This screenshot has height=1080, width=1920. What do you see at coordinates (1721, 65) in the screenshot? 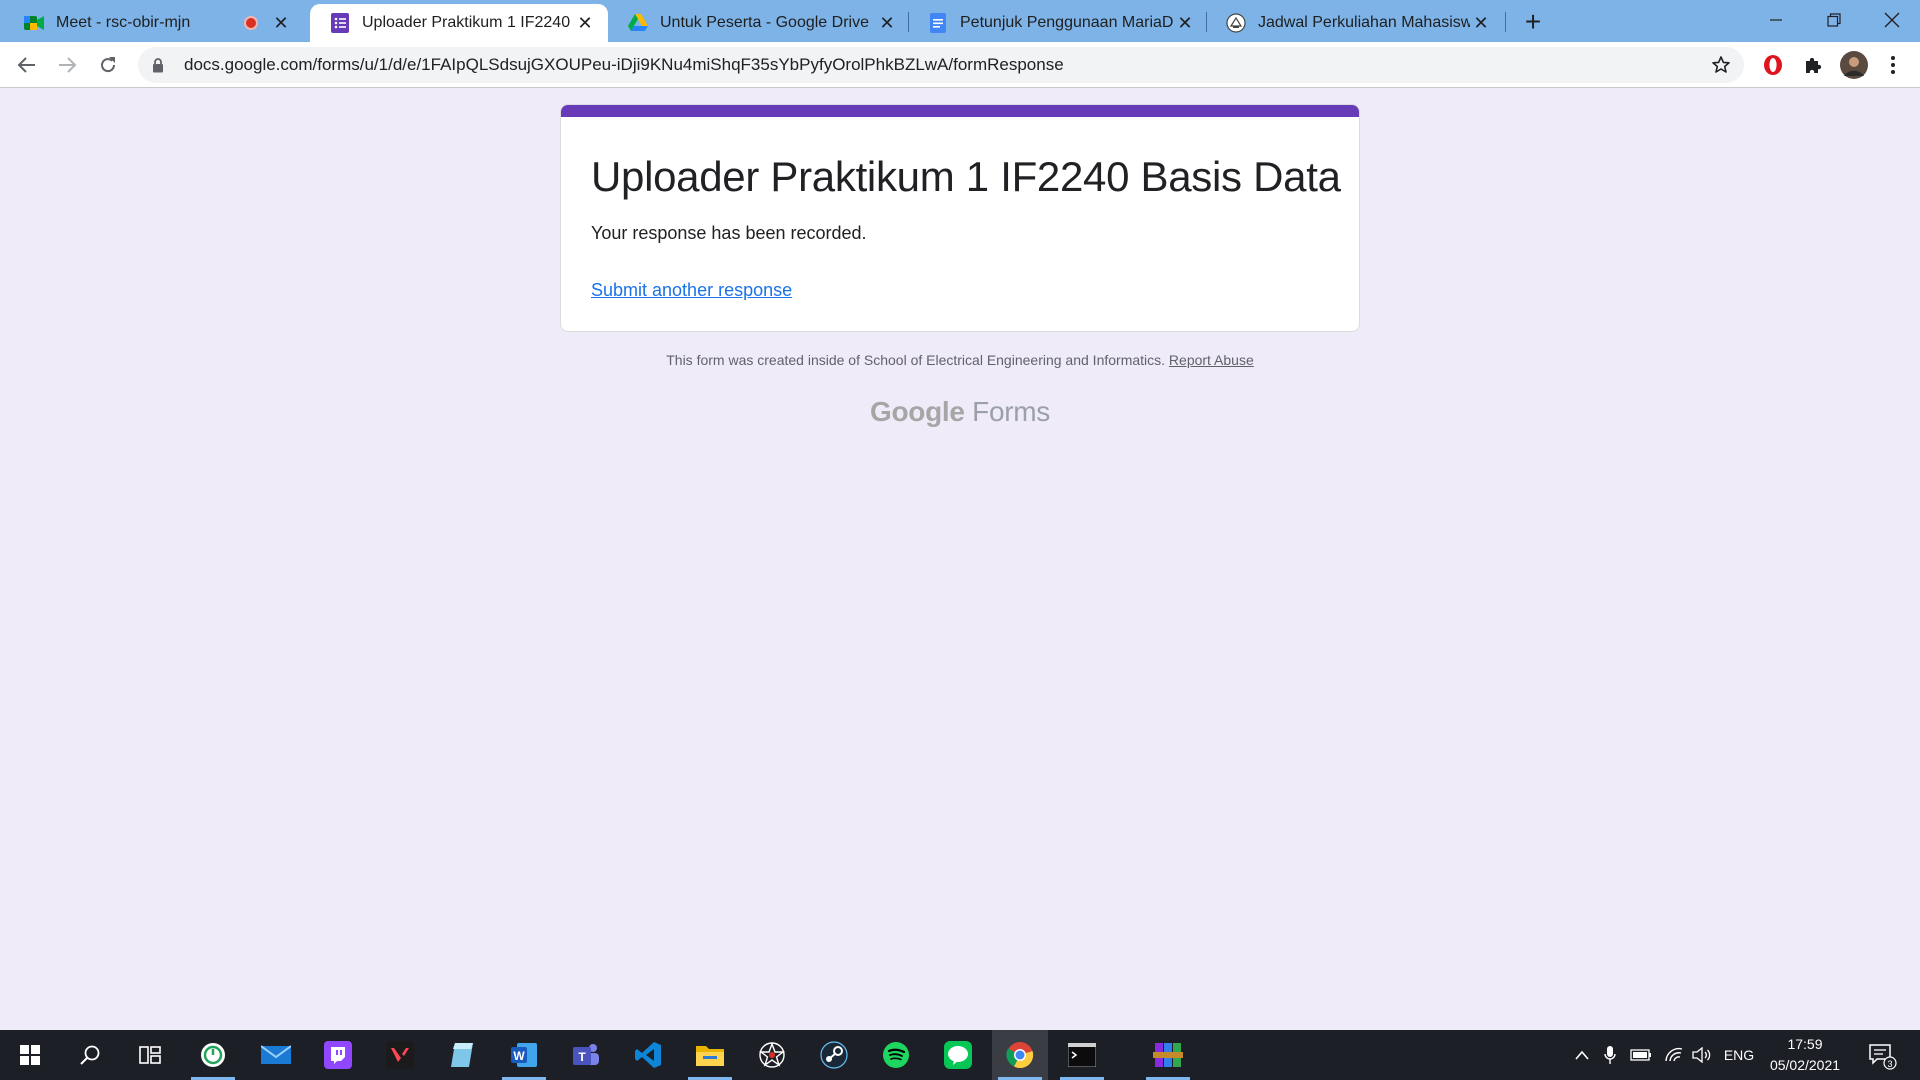
I see `bookmark-star-icon` at bounding box center [1721, 65].